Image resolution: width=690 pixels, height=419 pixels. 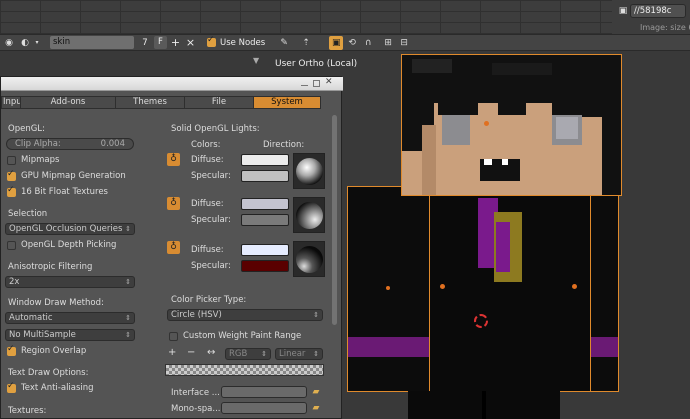 I want to click on gpu-mipmap-checkbox, so click(x=11, y=175).